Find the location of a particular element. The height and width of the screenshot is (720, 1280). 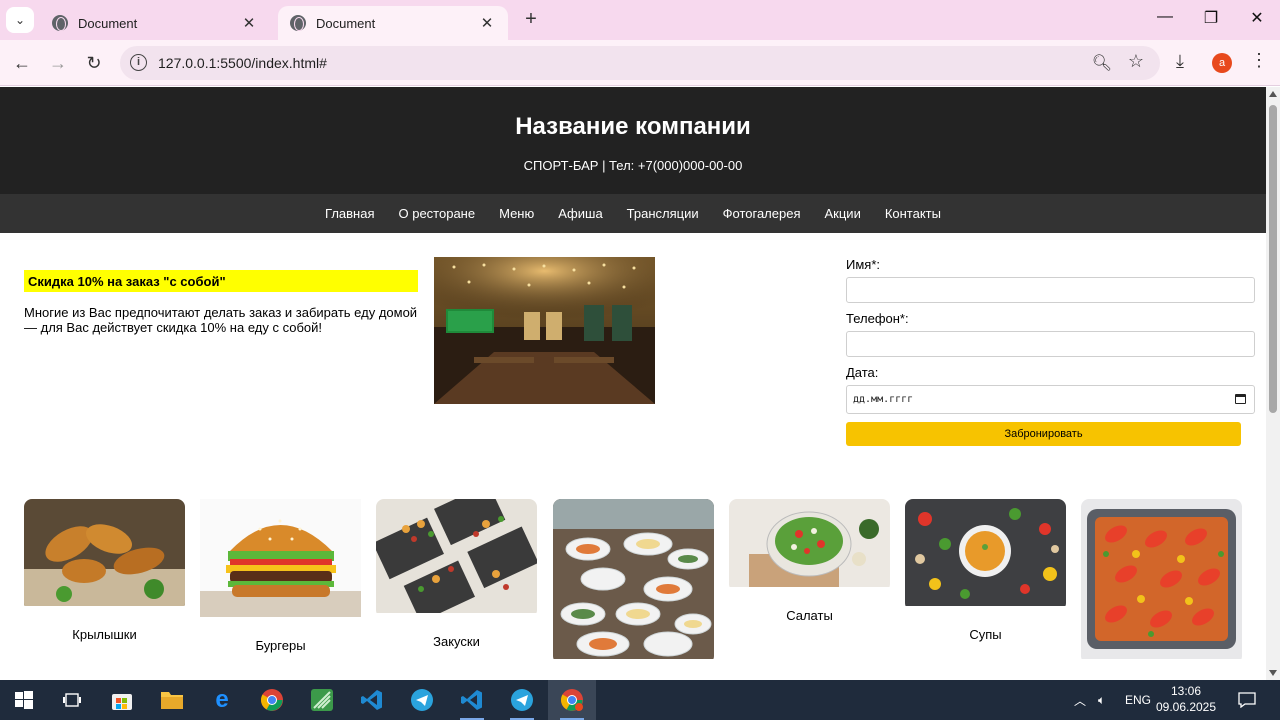

nav-item-about: О ресторане is located at coordinates (437, 213).